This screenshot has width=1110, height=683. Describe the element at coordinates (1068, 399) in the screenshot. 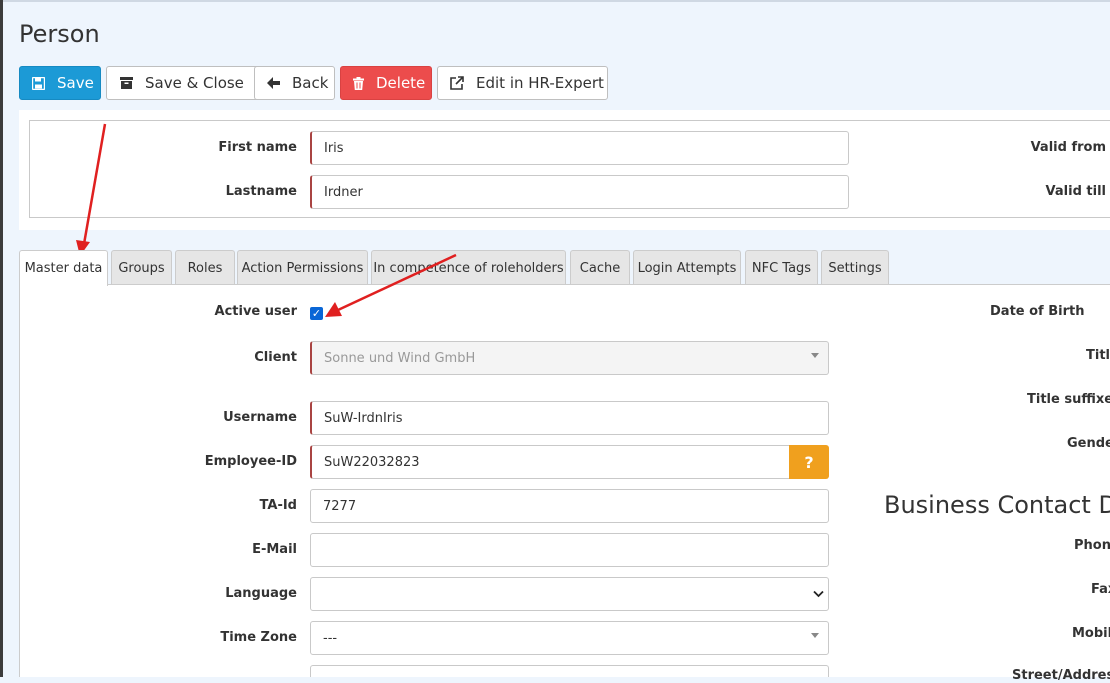

I see `title-suffixed-label: Title suffixed` at that location.